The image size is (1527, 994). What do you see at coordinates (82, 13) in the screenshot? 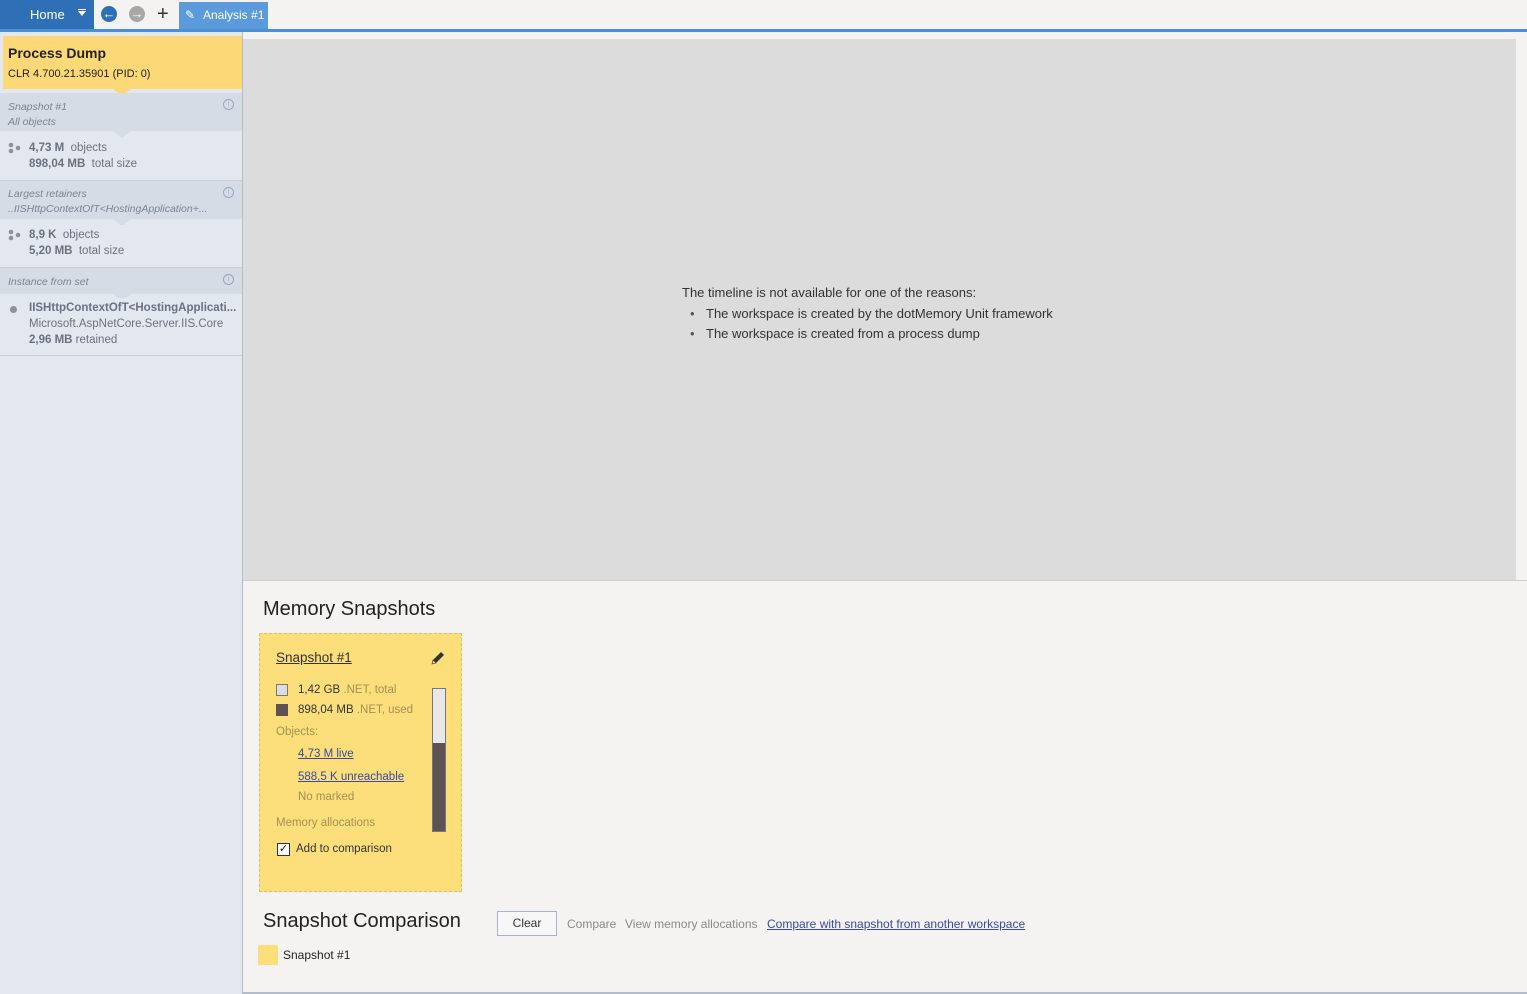
I see `chevron-down-icon` at bounding box center [82, 13].